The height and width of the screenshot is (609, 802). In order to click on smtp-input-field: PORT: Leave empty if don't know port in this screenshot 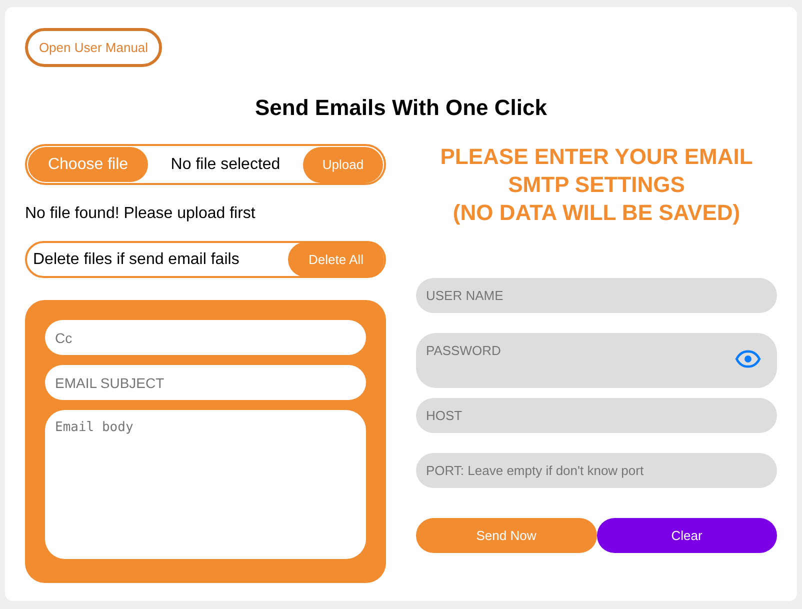, I will do `click(596, 470)`.